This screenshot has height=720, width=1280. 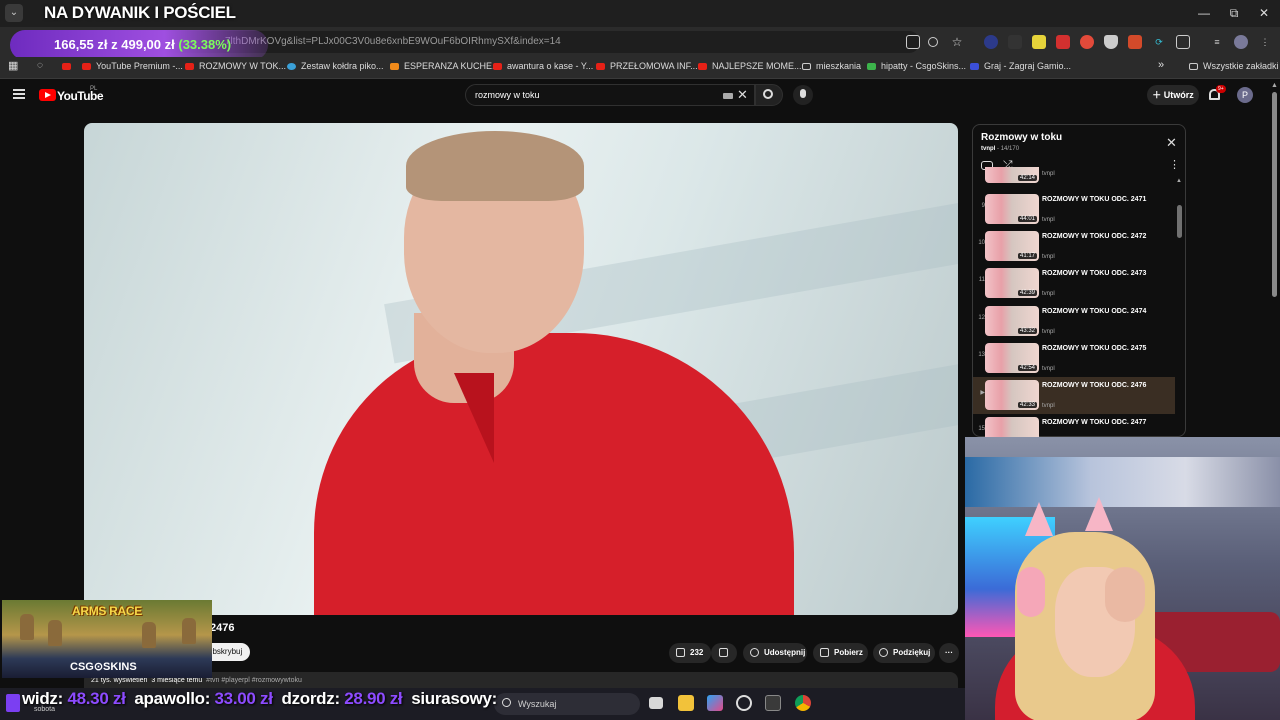 What do you see at coordinates (744, 703) in the screenshot?
I see `app-icon` at bounding box center [744, 703].